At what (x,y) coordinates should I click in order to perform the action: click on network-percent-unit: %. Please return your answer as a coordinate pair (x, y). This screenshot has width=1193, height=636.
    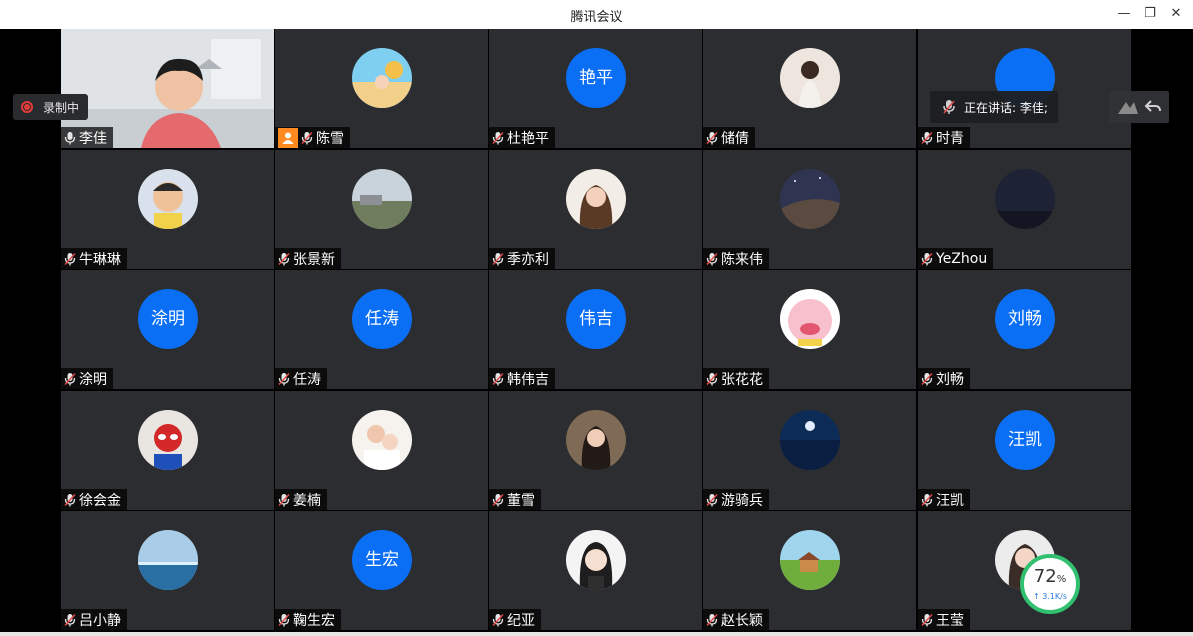
    Looking at the image, I should click on (1061, 579).